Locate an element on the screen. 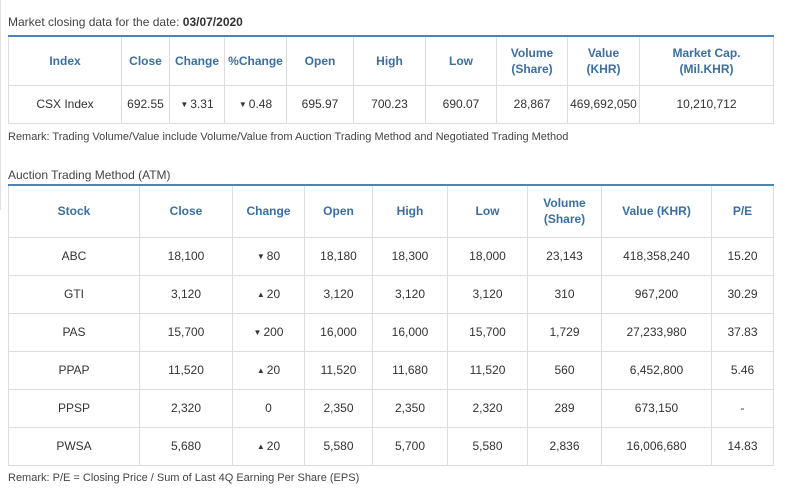 The width and height of the screenshot is (790, 495). atm-section-title: Auction Trading Method (ATM) is located at coordinates (89, 175).